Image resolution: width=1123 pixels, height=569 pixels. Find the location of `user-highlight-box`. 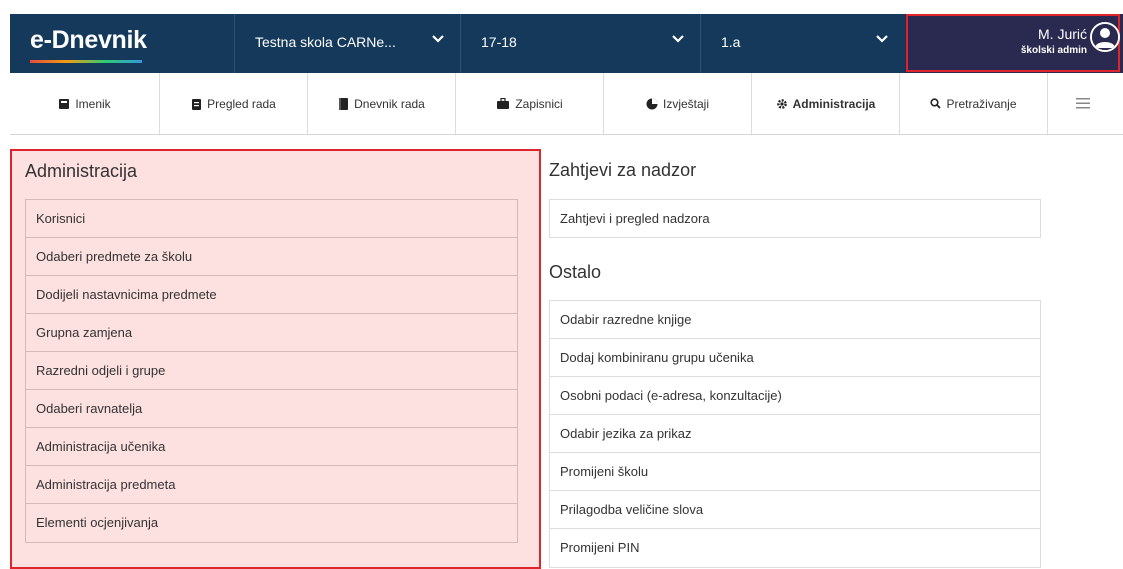

user-highlight-box is located at coordinates (1013, 43).